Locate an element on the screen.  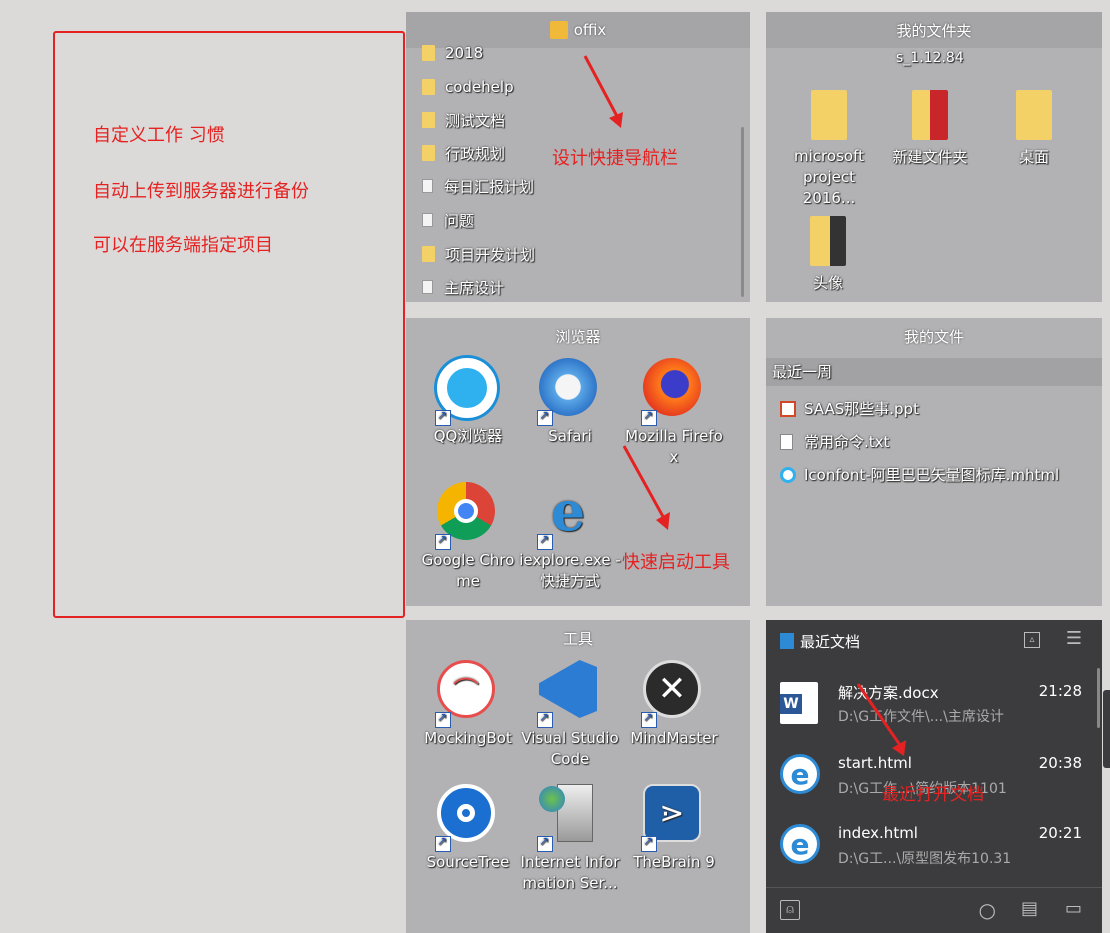
offix-title: offix is located at coordinates (590, 30).